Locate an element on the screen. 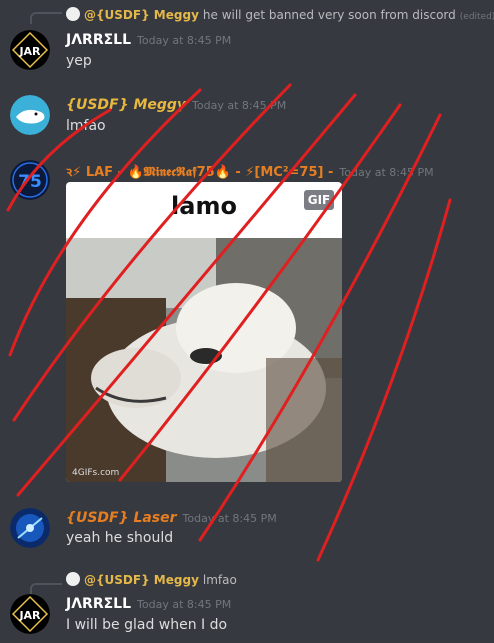 Image resolution: width=494 pixels, height=643 pixels. author-label: ꝛ⚡ LAF - 🔥𝕸𝖎𝖓𝖊𝖈𝕽𝖆𝖋75🔥 - ⚡[MC²=75] - is located at coordinates (199, 172).